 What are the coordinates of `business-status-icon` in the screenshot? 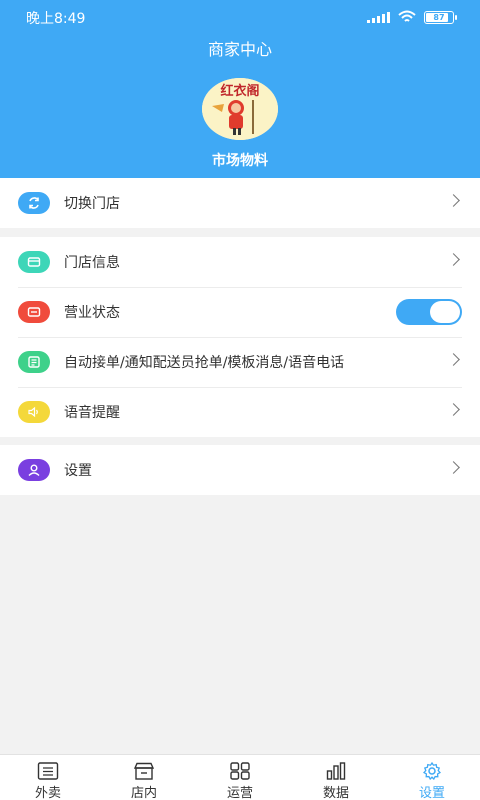 It's located at (34, 312).